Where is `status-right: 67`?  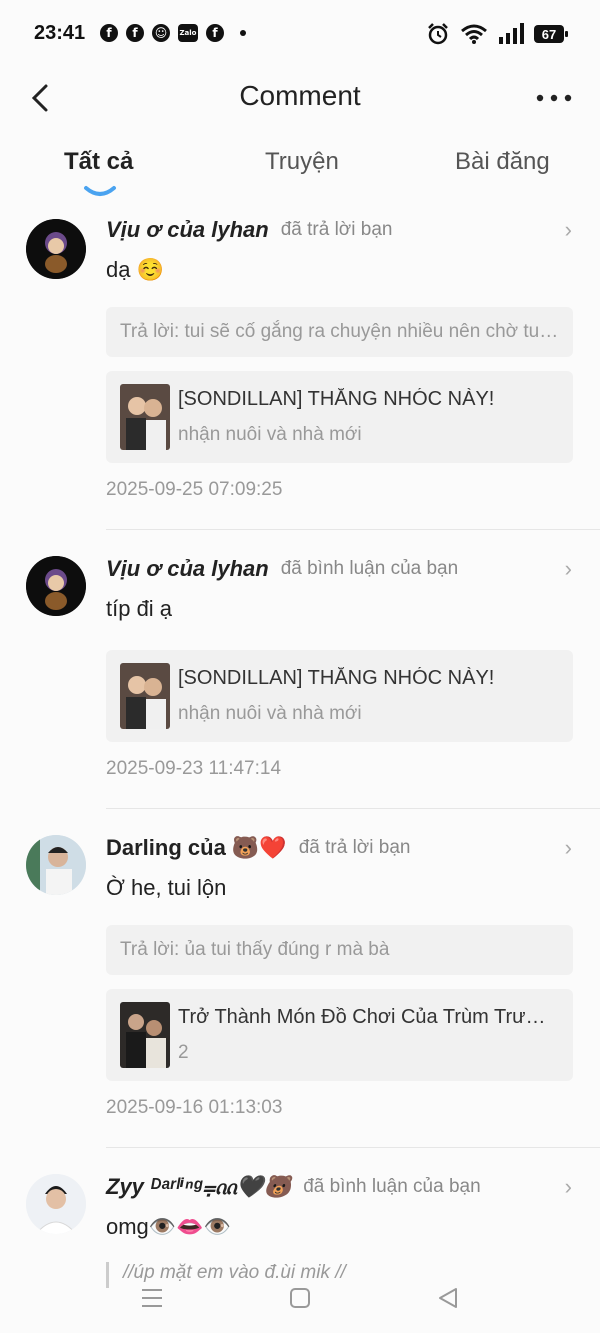 status-right: 67 is located at coordinates (497, 34).